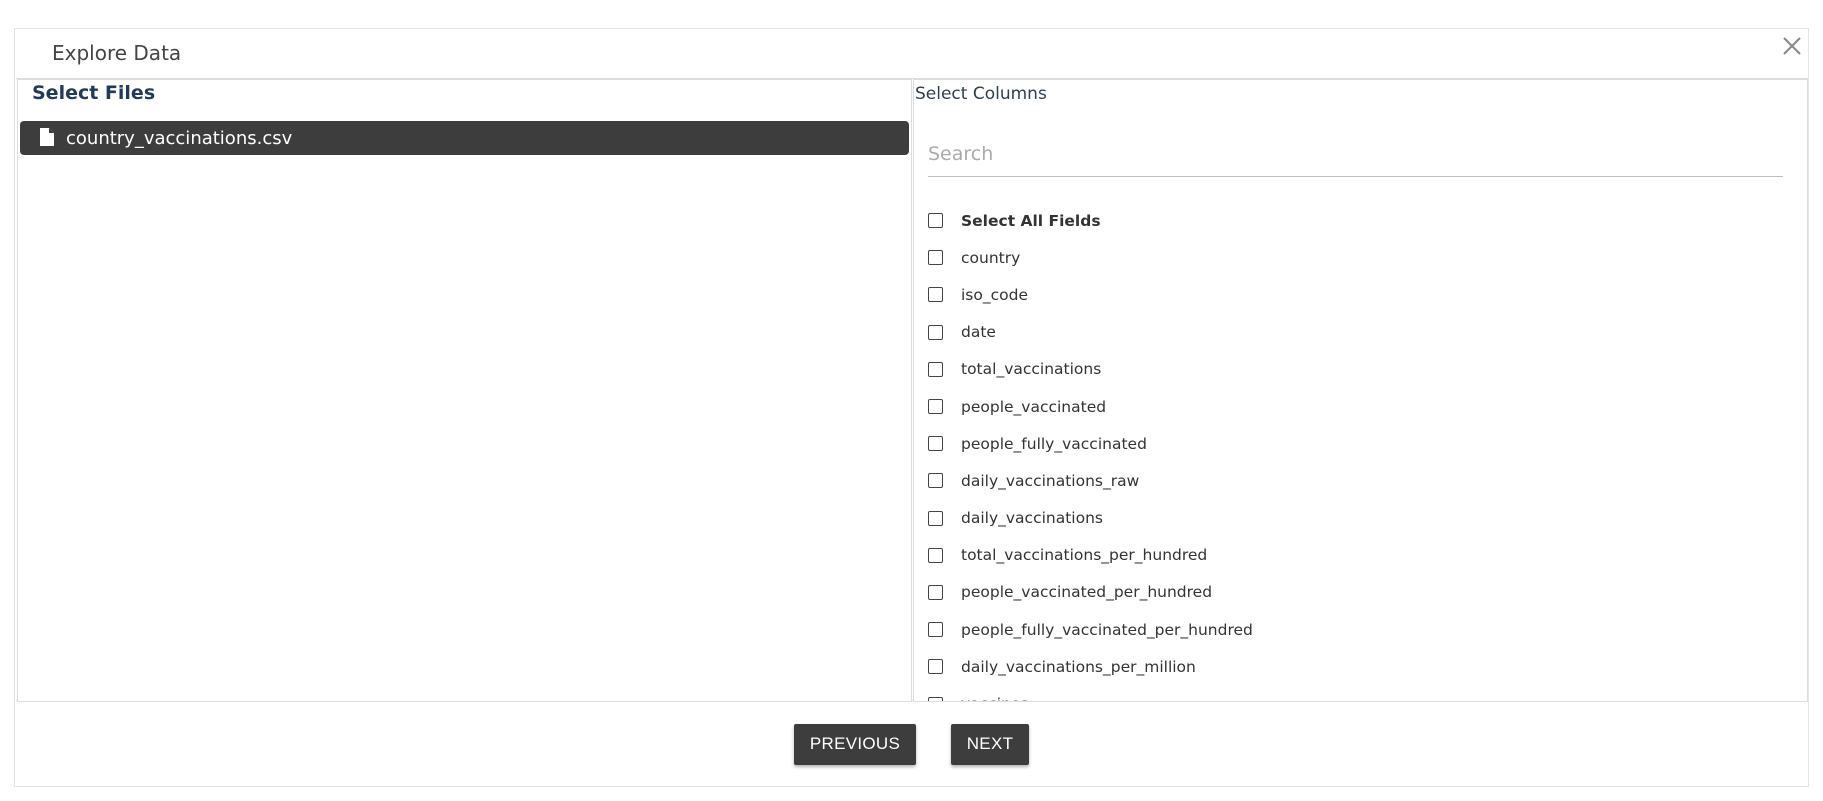  I want to click on close-icon, so click(1792, 48).